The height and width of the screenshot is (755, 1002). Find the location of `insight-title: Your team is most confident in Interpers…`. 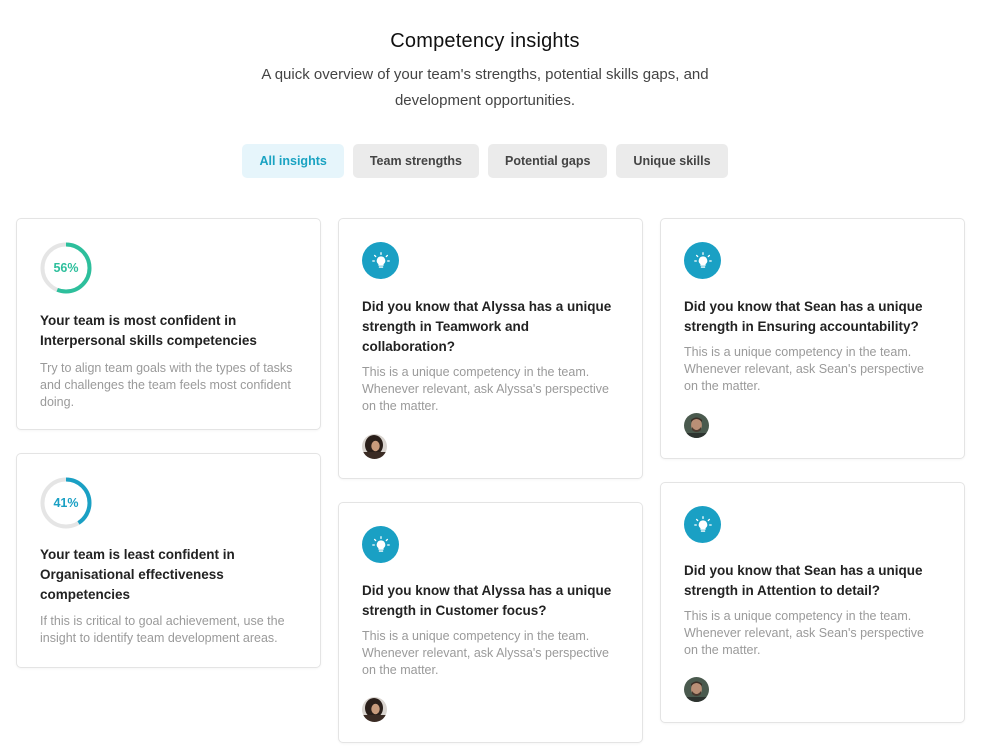

insight-title: Your team is most confident in Interpers… is located at coordinates (148, 330).